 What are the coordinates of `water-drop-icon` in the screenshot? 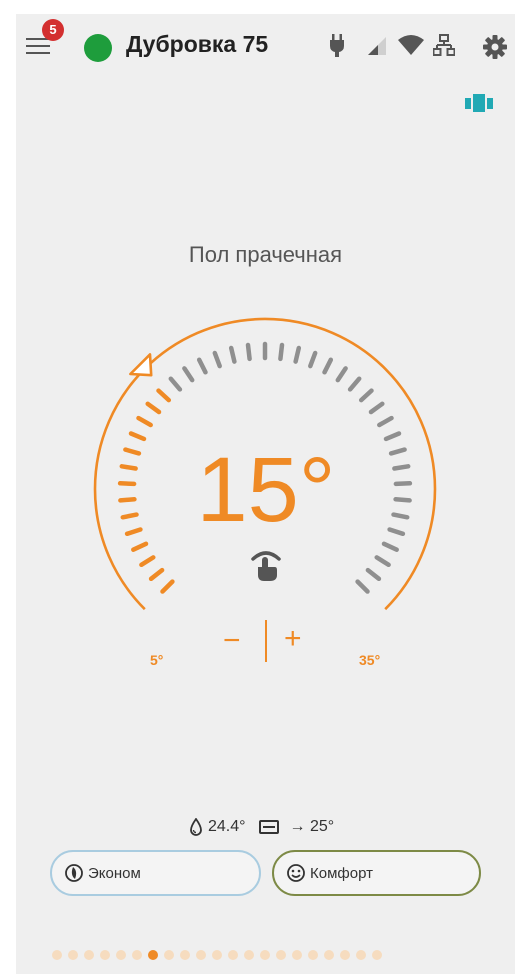 It's located at (196, 827).